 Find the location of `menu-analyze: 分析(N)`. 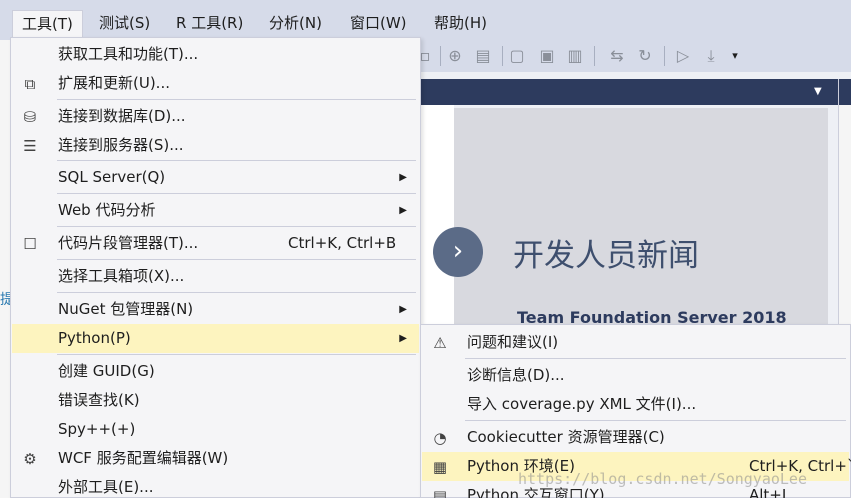

menu-analyze: 分析(N) is located at coordinates (295, 24).